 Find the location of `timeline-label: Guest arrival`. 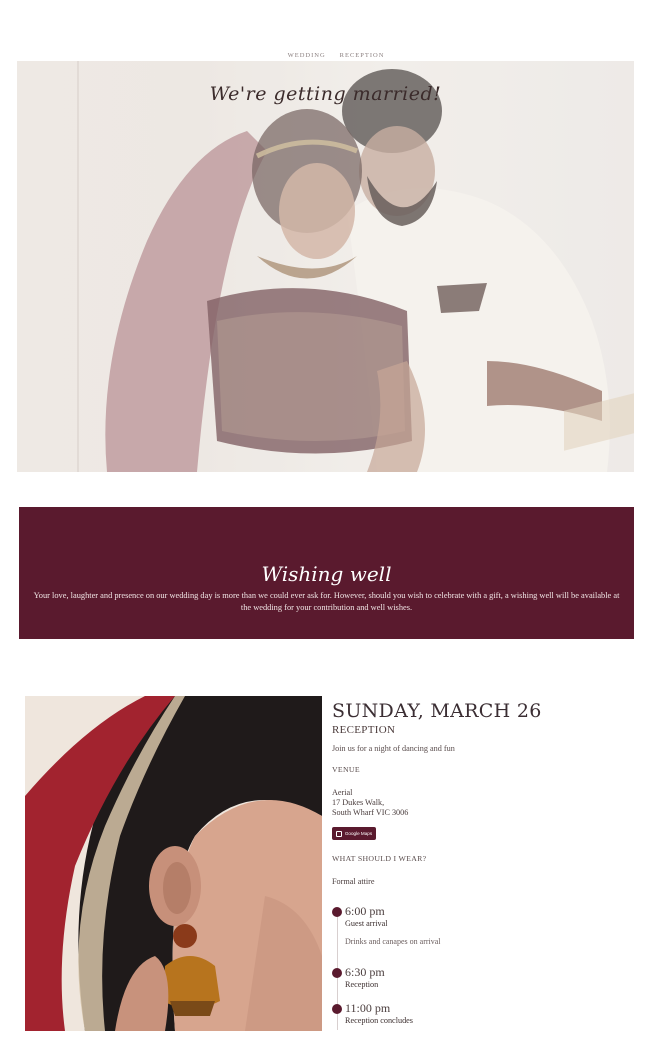

timeline-label: Guest arrival is located at coordinates (366, 923).